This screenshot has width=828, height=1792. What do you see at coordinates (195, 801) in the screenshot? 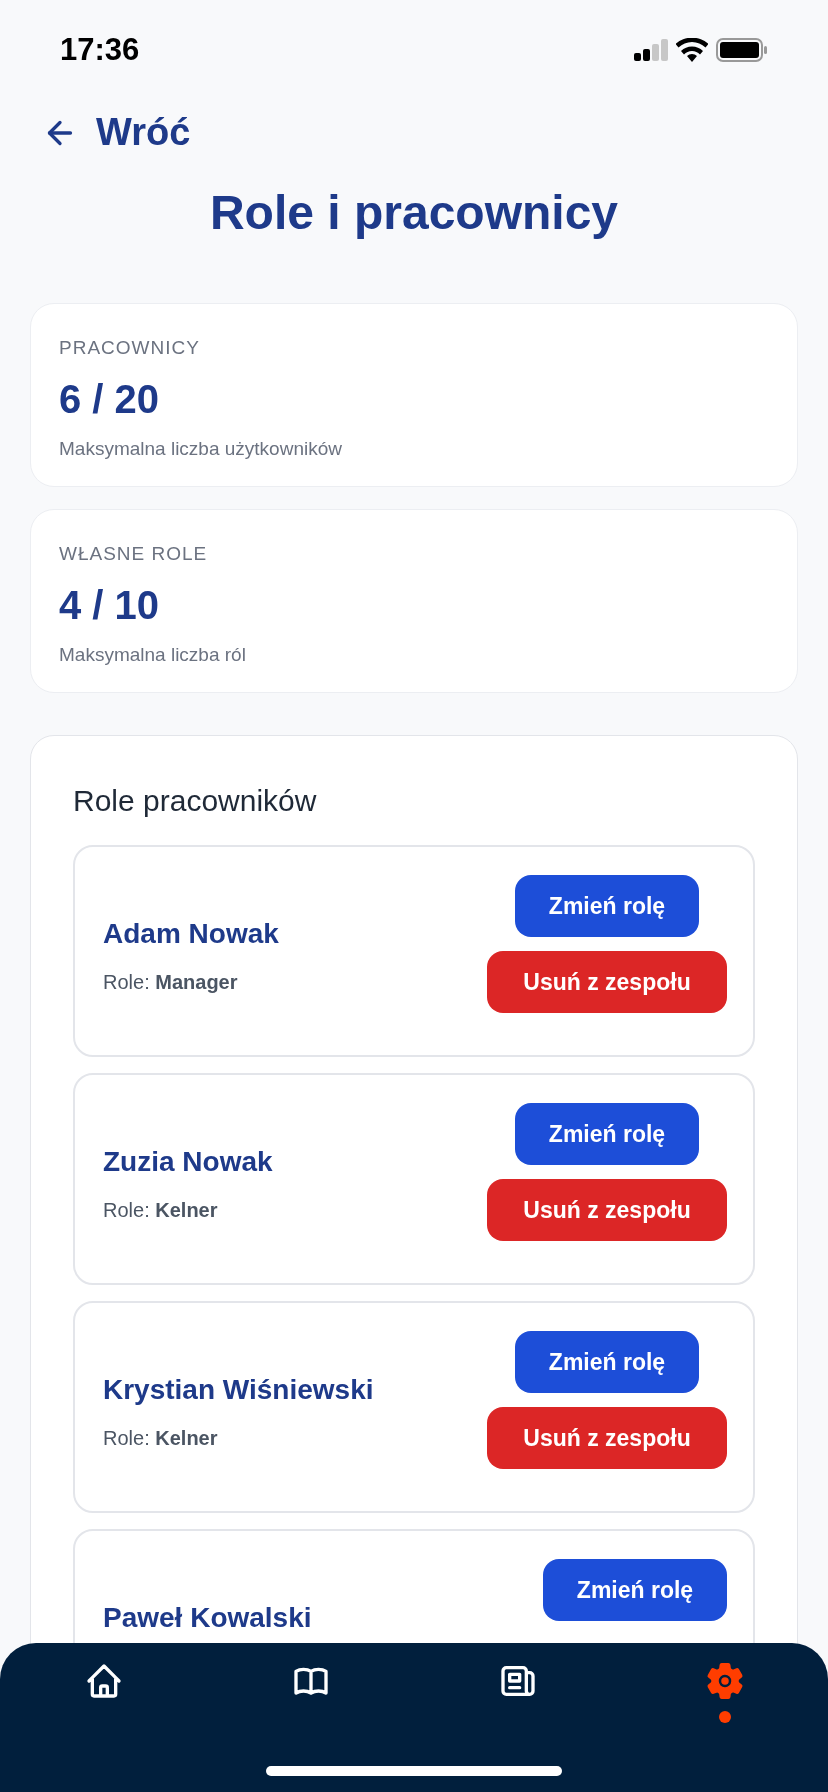
I see `panel-heading: Role pracowników` at bounding box center [195, 801].